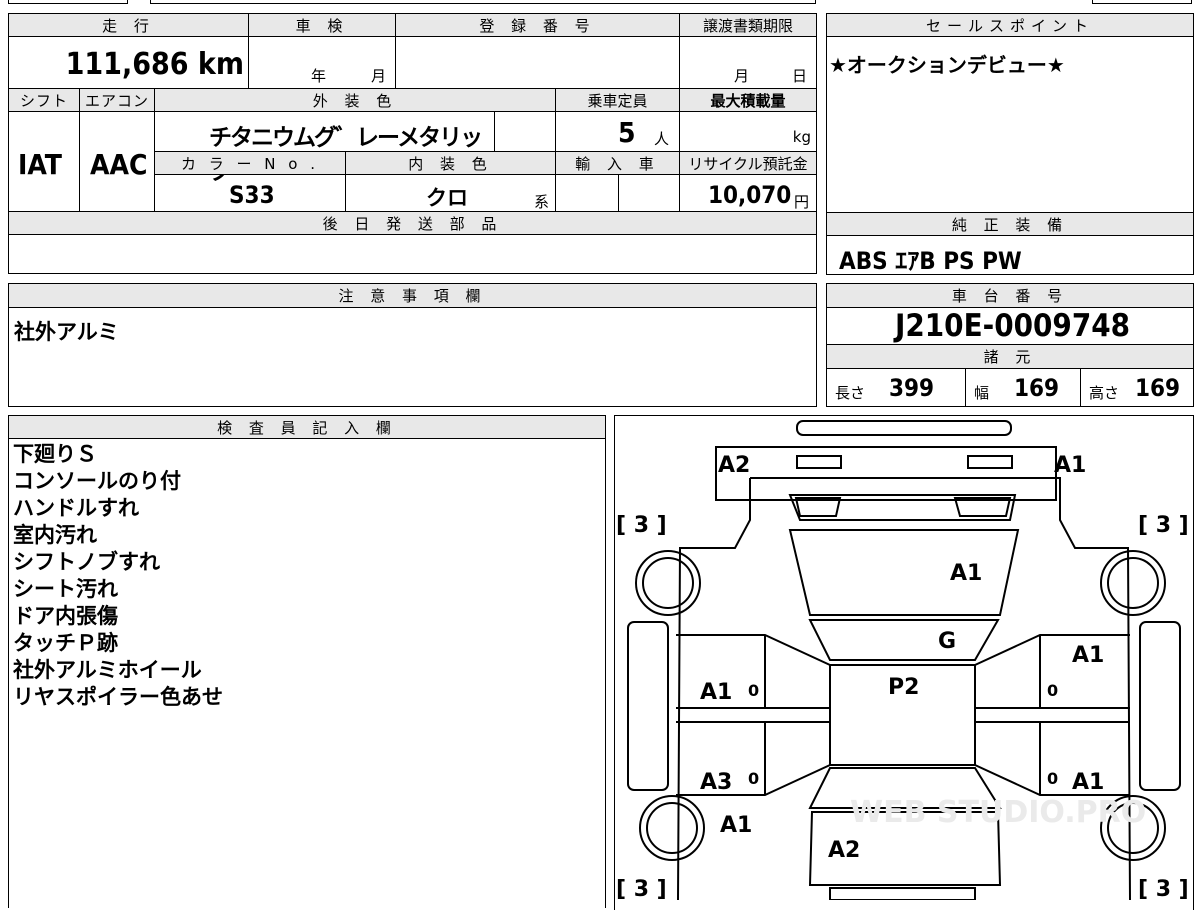  I want to click on length-value: 399, so click(912, 388).